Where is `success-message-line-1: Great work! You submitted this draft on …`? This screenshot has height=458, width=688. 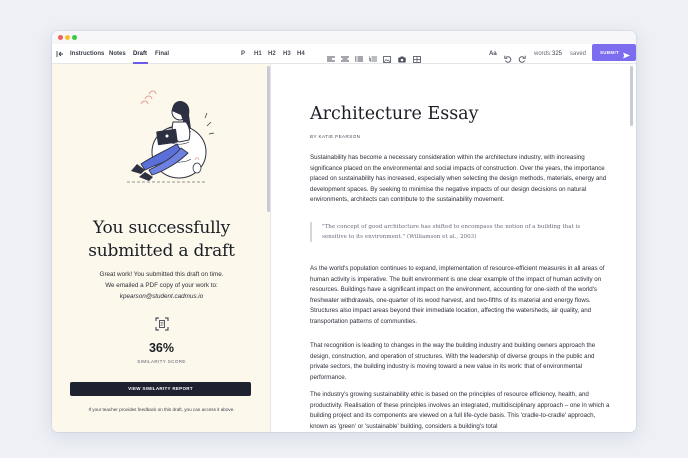 success-message-line-1: Great work! You submitted this draft on … is located at coordinates (161, 274).